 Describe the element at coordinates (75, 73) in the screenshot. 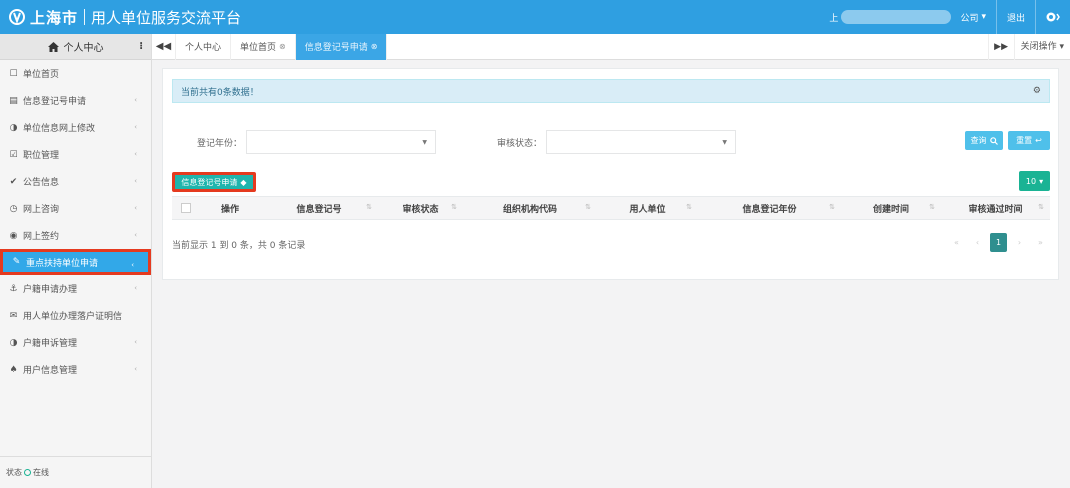

I see `sidebar-item: ☐ 单位首页` at that location.